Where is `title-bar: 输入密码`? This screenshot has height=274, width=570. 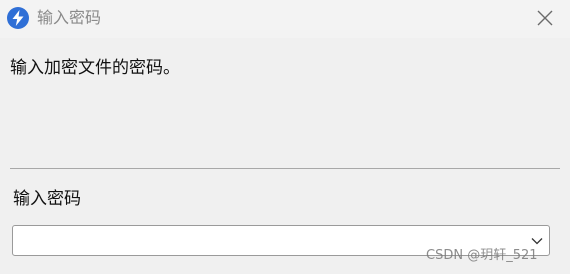
title-bar: 输入密码 is located at coordinates (285, 19).